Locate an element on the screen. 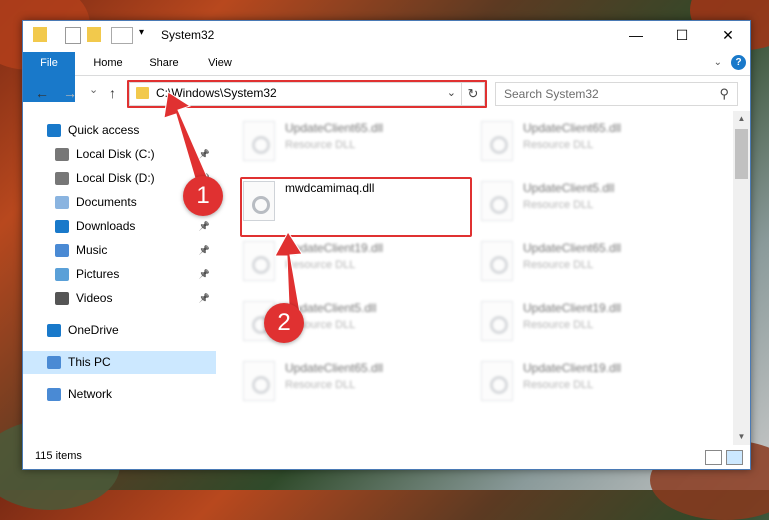 This screenshot has height=520, width=769. tab-view: View is located at coordinates (220, 63).